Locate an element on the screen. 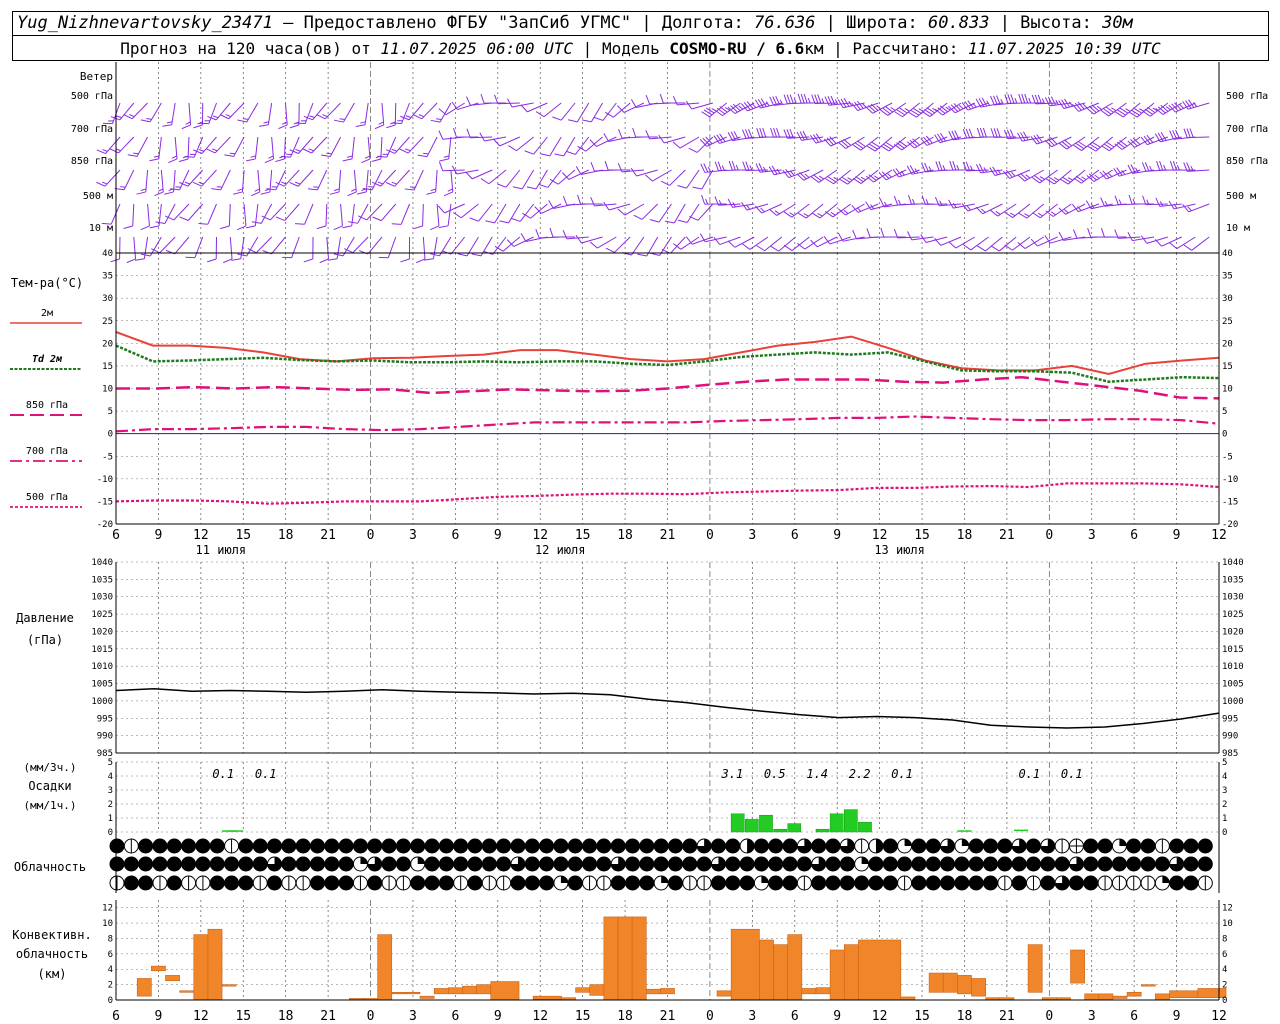 This screenshot has height=1024, width=1280. date-label: 13 июля is located at coordinates (899, 550).